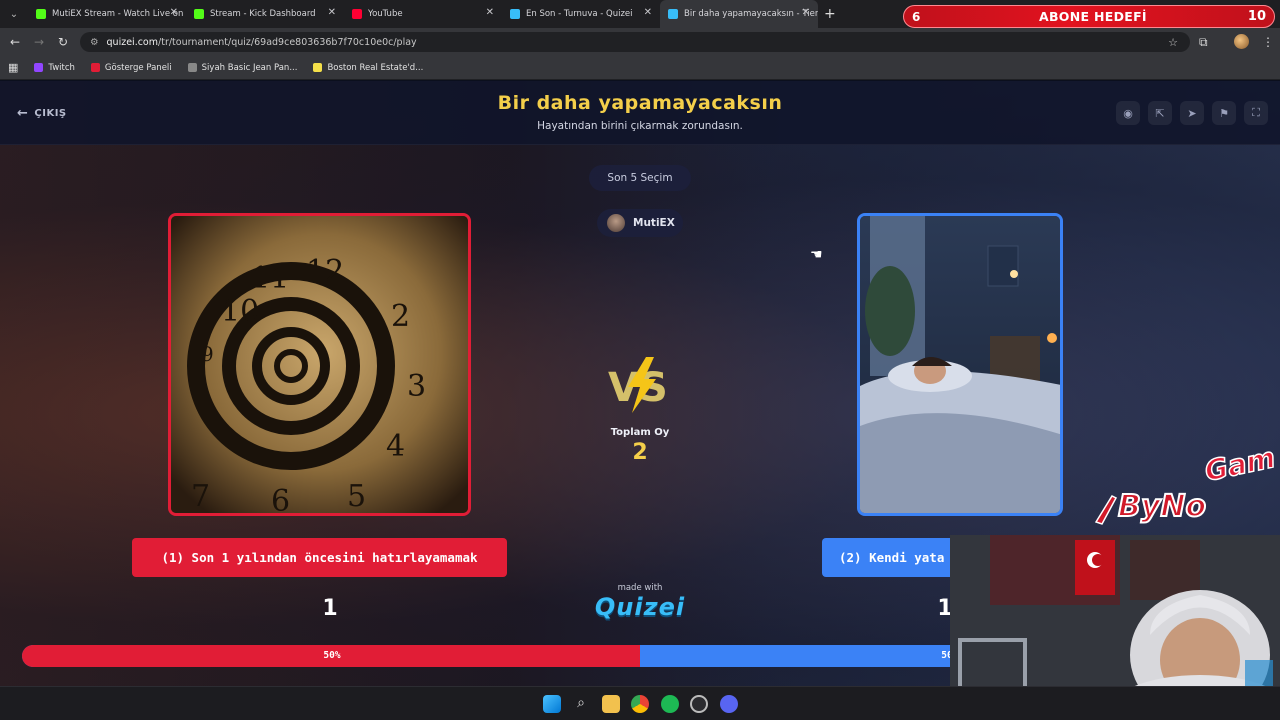 Image resolution: width=1280 pixels, height=720 pixels. What do you see at coordinates (729, 704) in the screenshot?
I see `discord-icon` at bounding box center [729, 704].